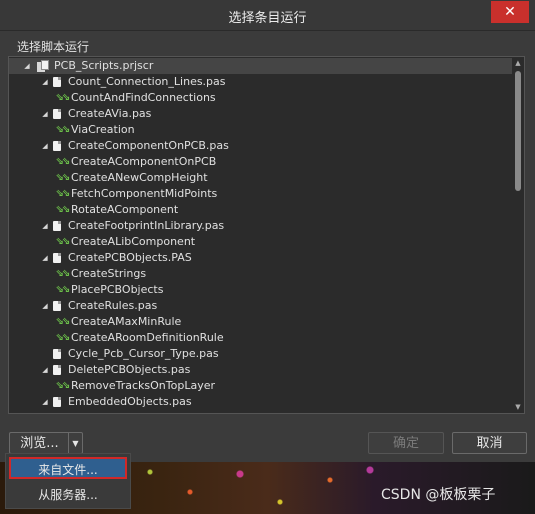  What do you see at coordinates (260, 386) in the screenshot?
I see `tree-row: ⇘⇘ RemoveTracksOnTopLayer` at bounding box center [260, 386].